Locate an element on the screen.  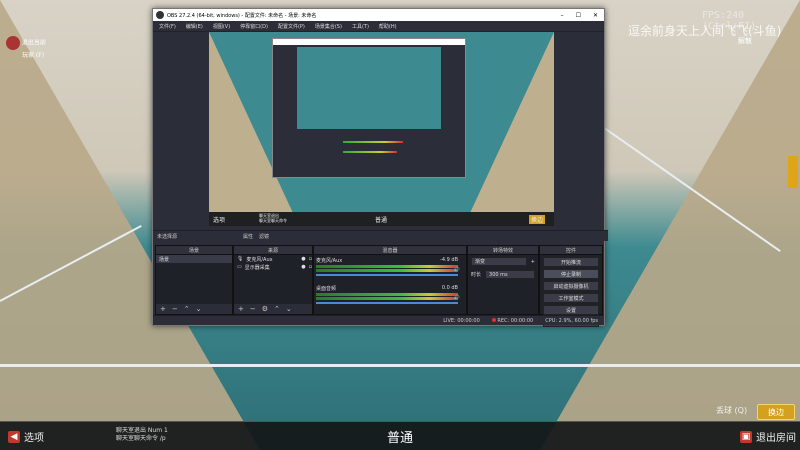
menu-help: 帮助(H) is located at coordinates (388, 26).